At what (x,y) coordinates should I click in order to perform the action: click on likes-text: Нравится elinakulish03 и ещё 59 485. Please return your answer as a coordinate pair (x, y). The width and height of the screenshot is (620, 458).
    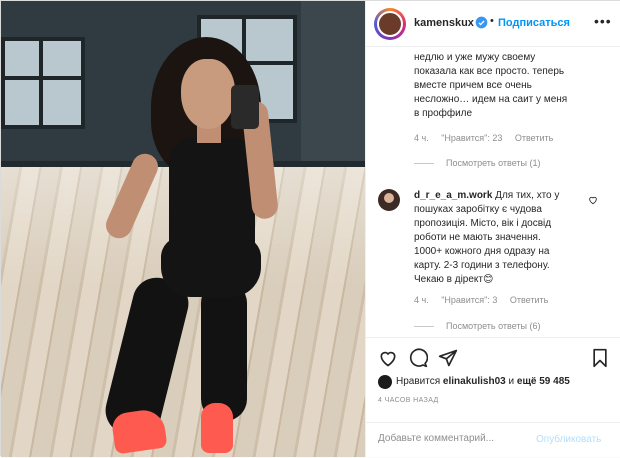
    Looking at the image, I should click on (483, 381).